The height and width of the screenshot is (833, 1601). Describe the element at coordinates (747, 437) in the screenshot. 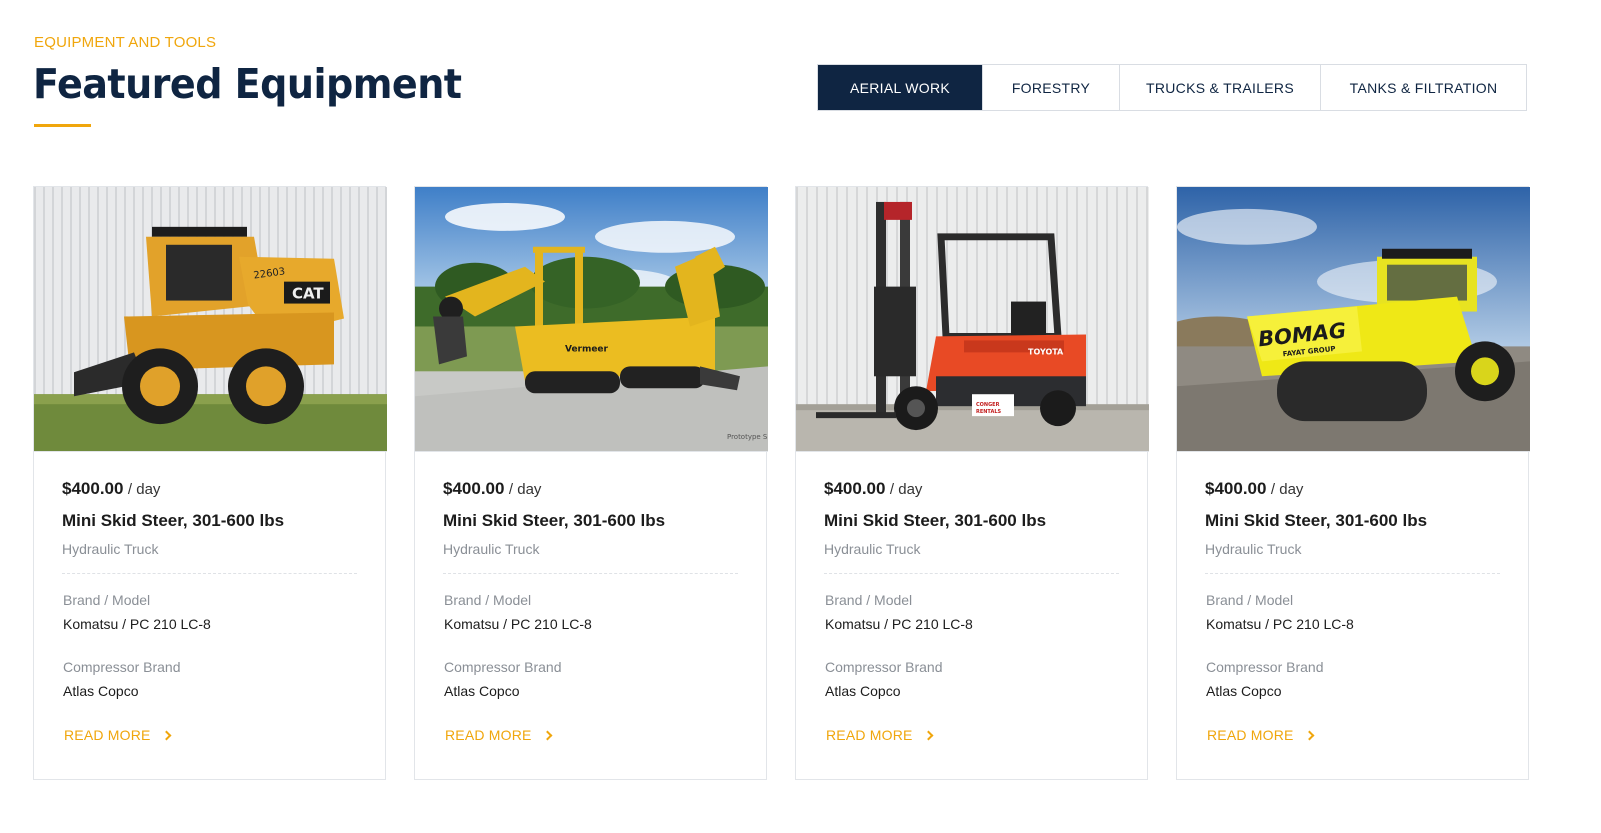

I see `svg-text: Prototype Sh` at that location.